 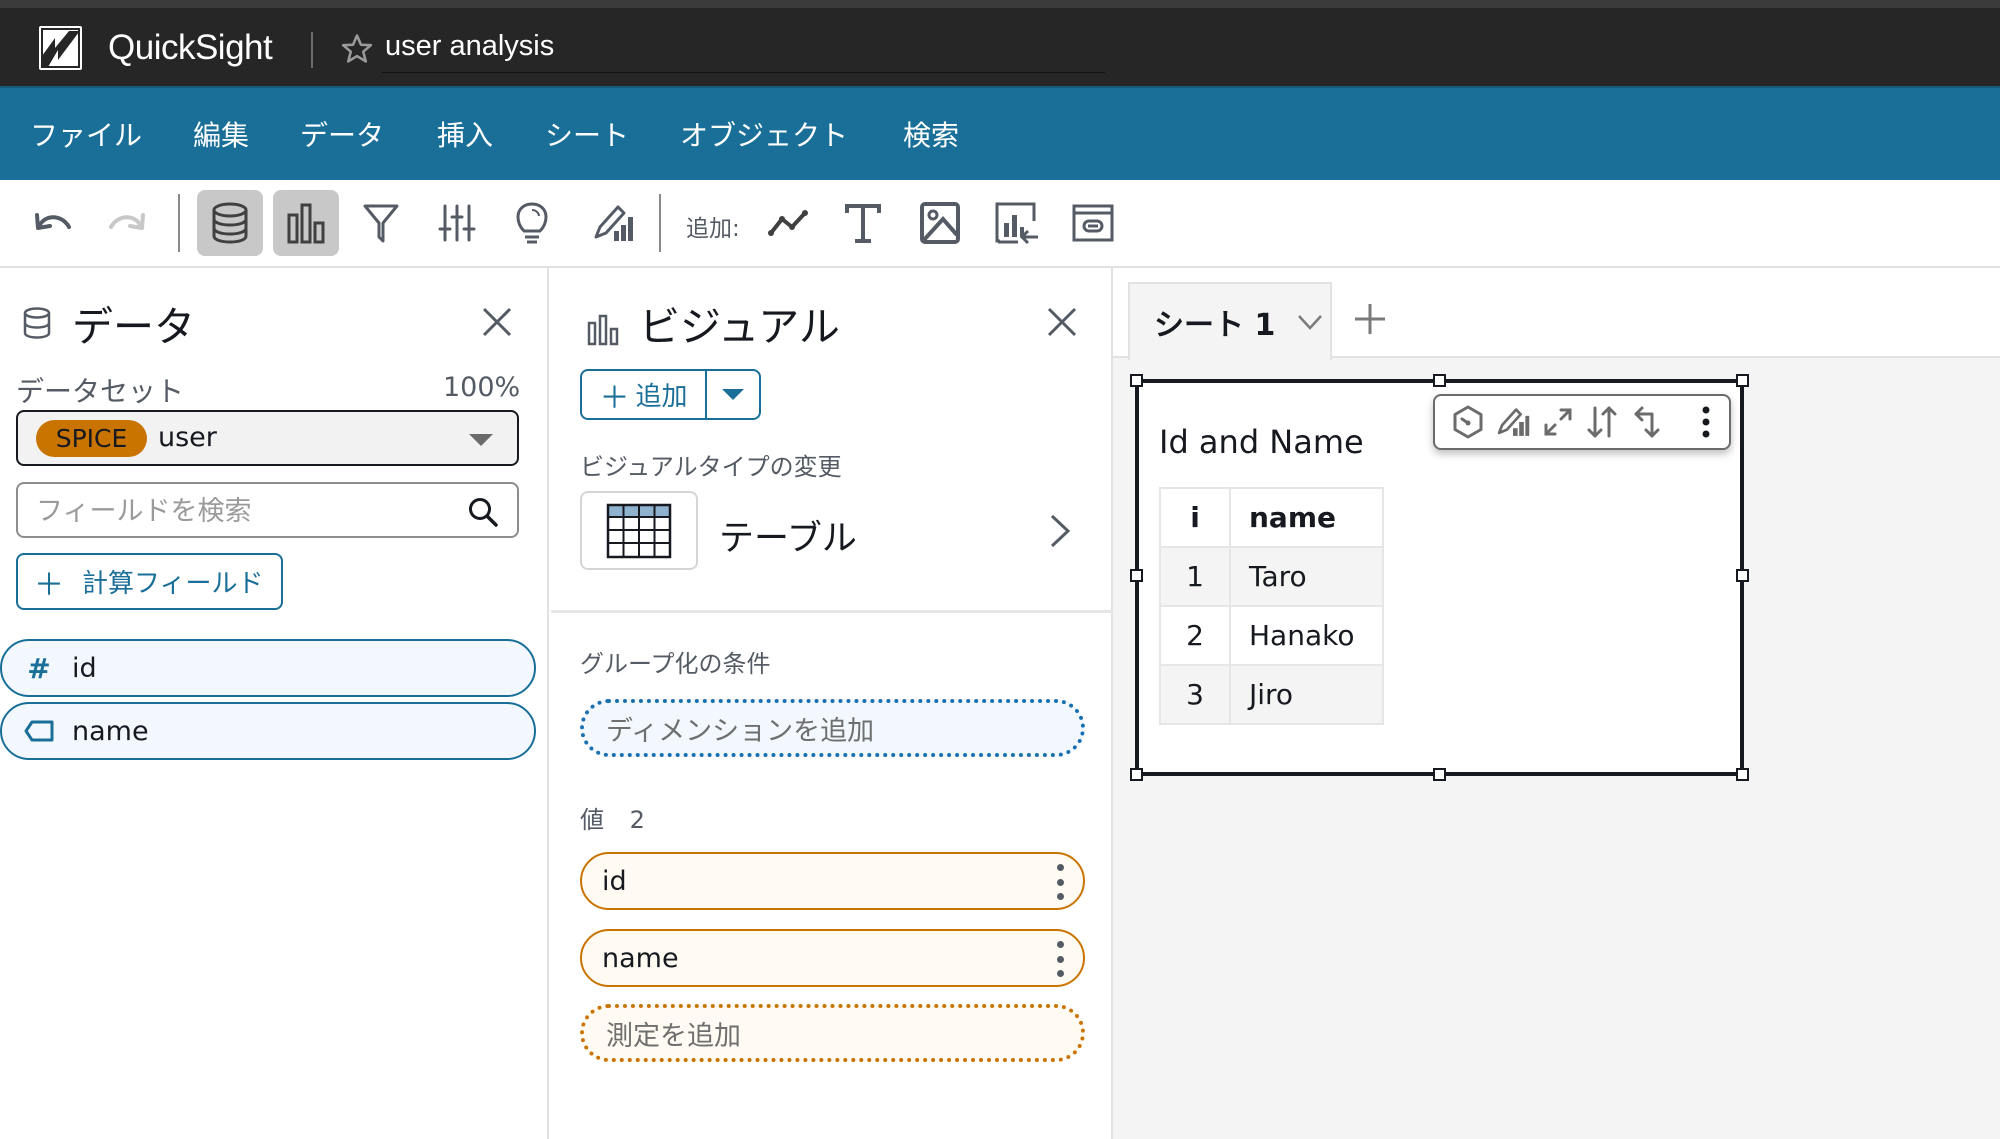 I want to click on add-link-card-button, so click(x=1093, y=223).